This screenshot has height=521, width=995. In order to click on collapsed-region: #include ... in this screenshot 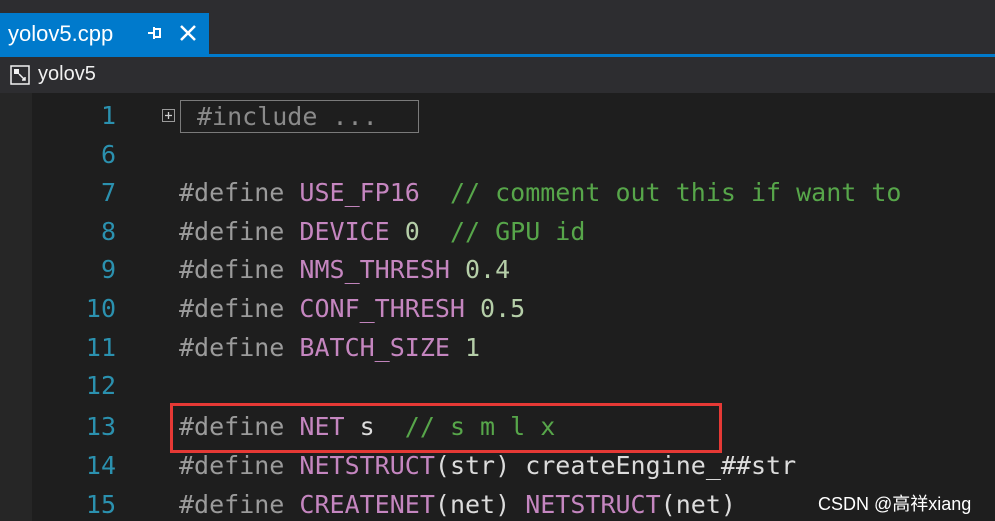, I will do `click(299, 116)`.